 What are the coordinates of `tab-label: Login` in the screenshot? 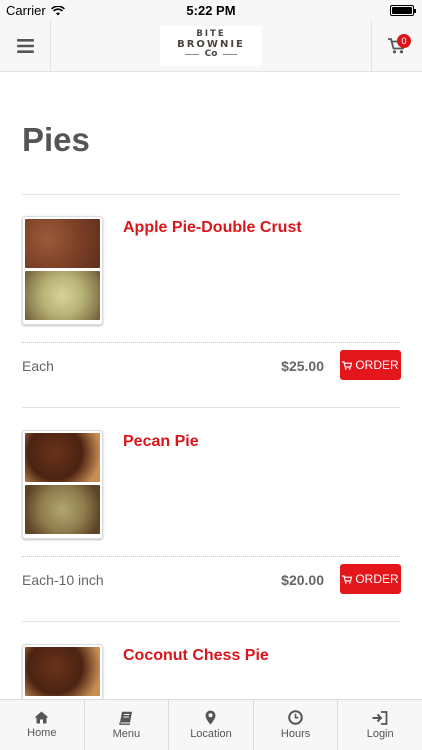 It's located at (380, 733).